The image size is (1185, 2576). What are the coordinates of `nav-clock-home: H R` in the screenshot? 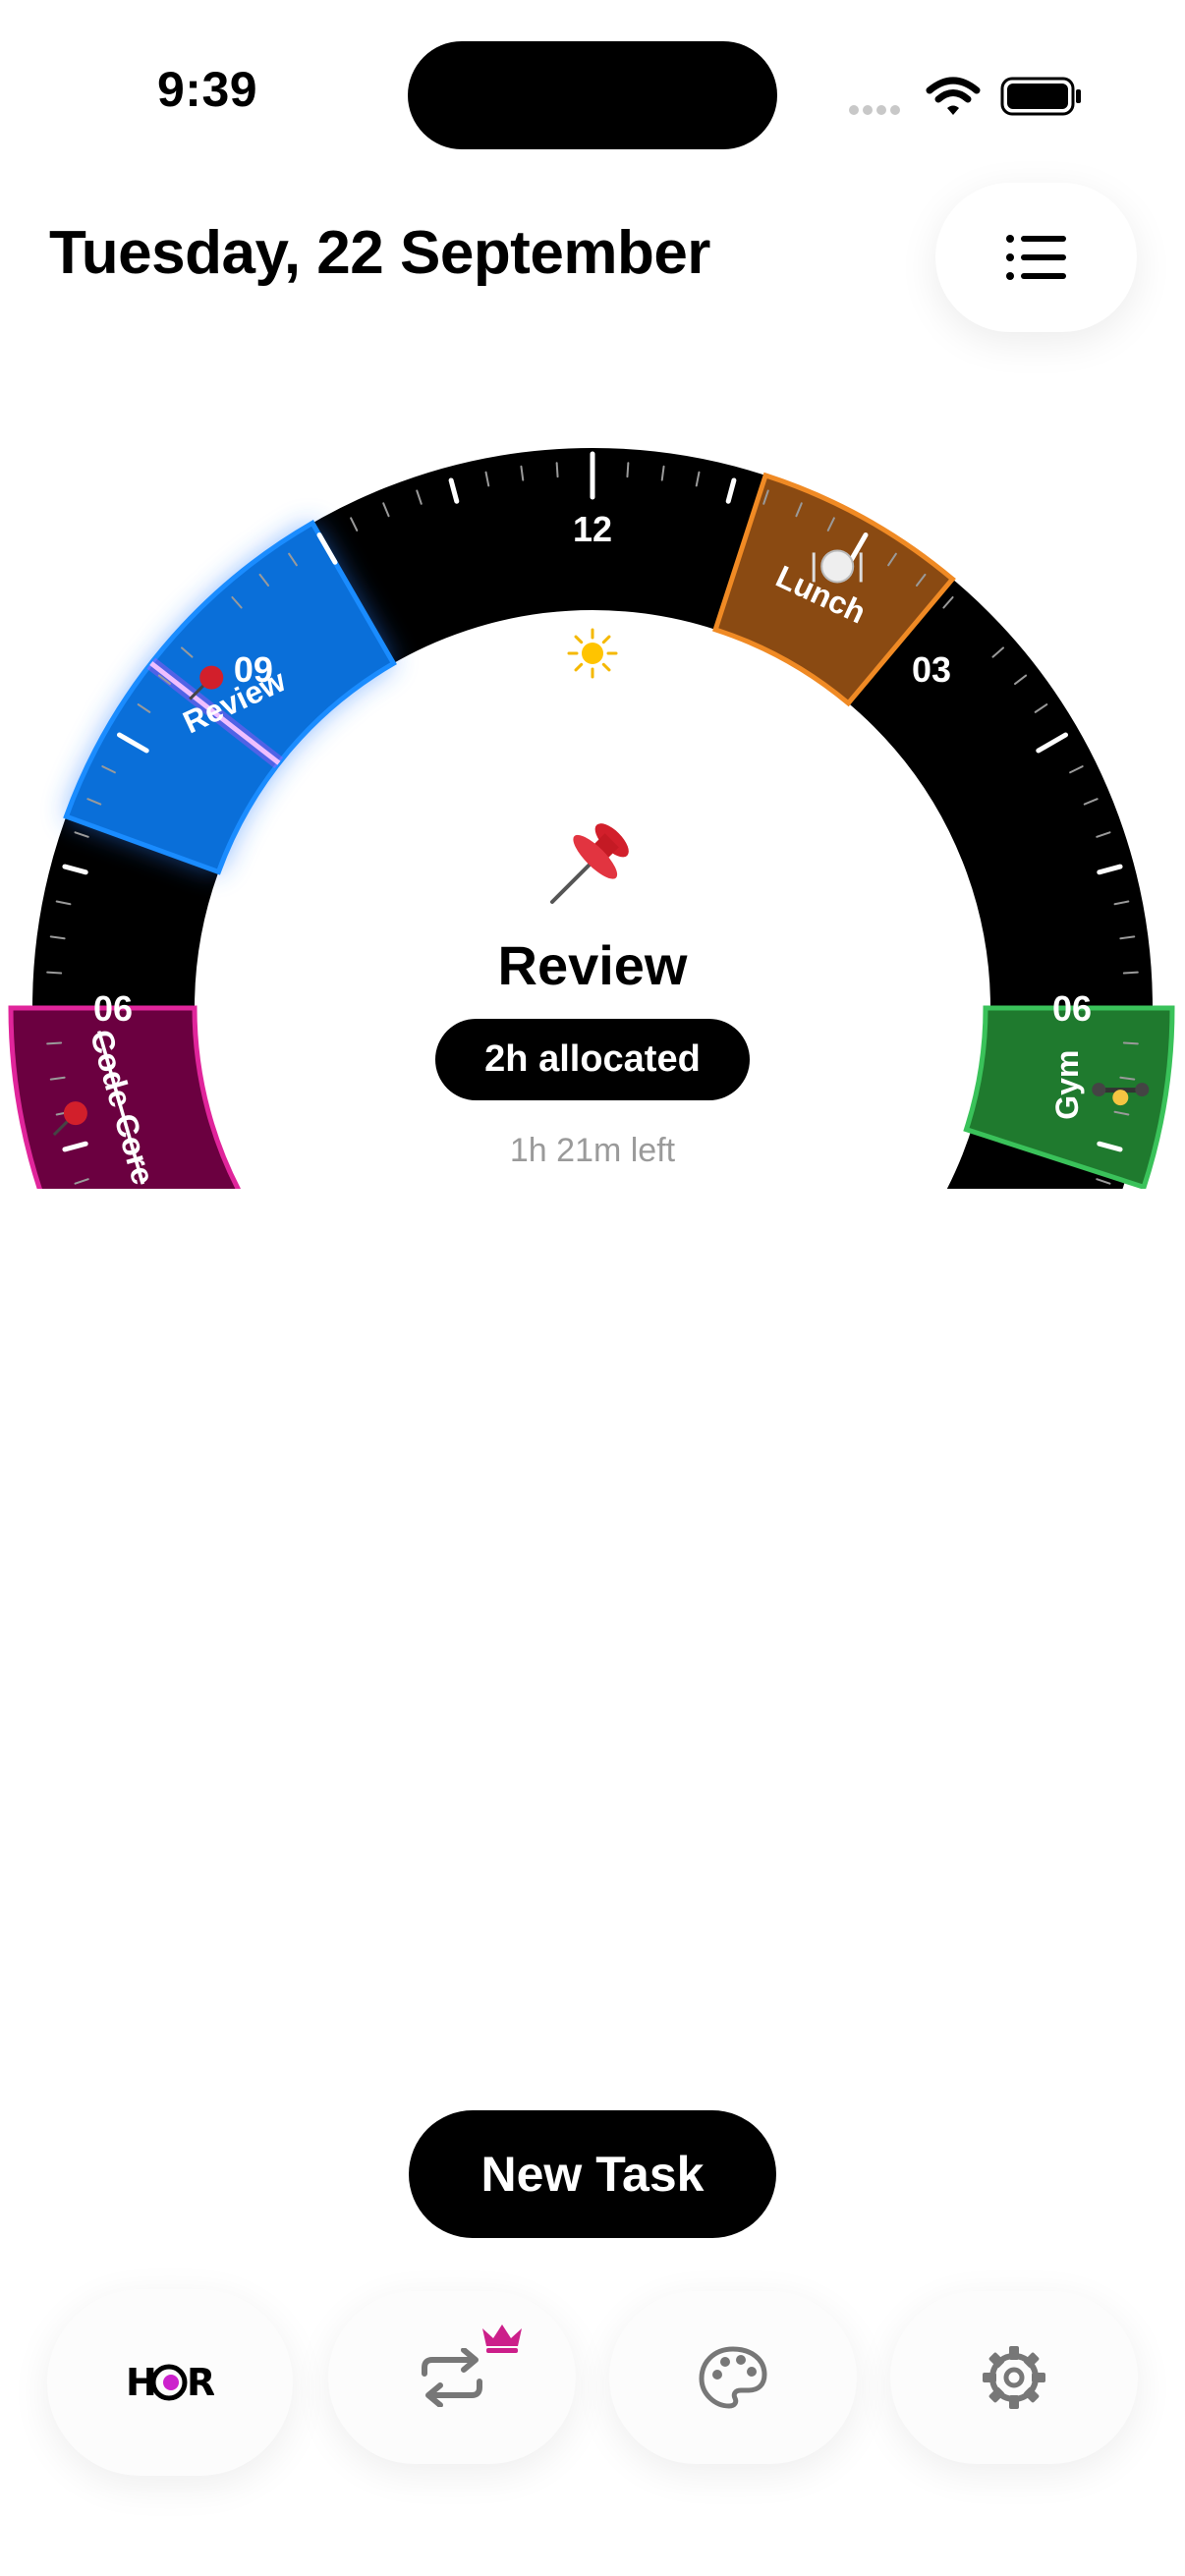 It's located at (170, 2382).